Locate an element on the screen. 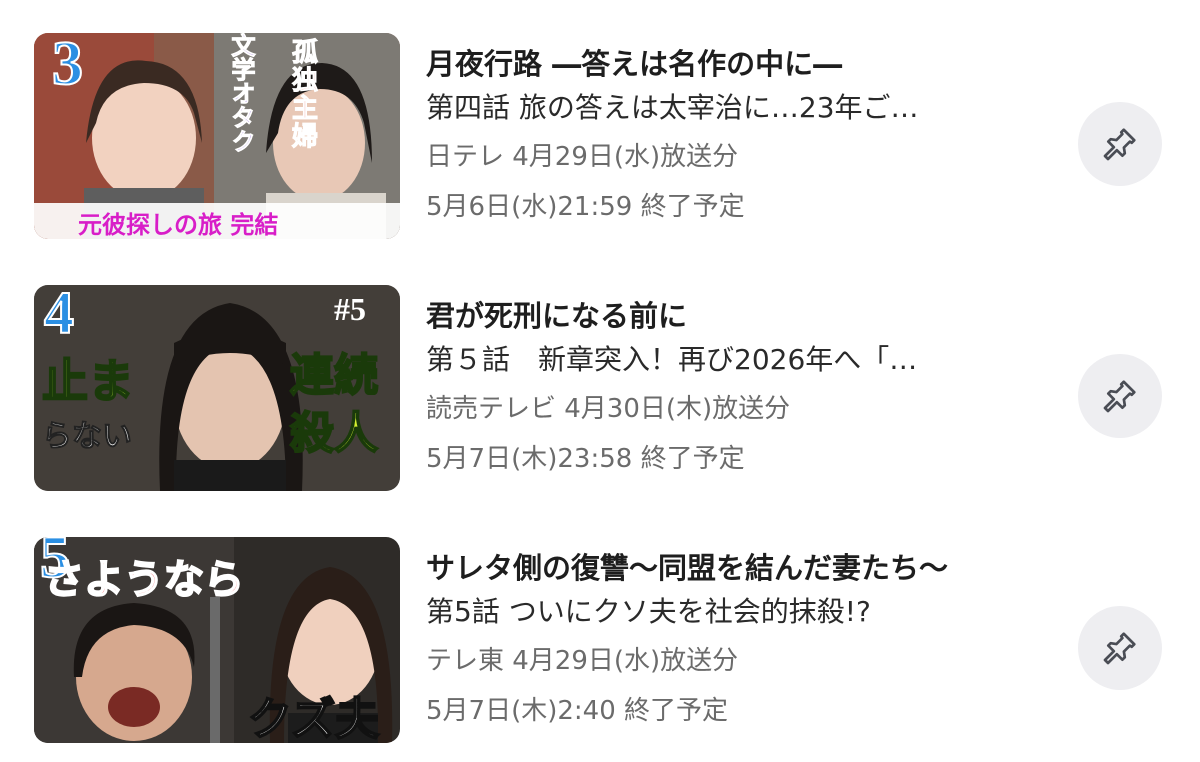  thumbnail: 4 止ま らない #5 連続 殺人 is located at coordinates (217, 388).